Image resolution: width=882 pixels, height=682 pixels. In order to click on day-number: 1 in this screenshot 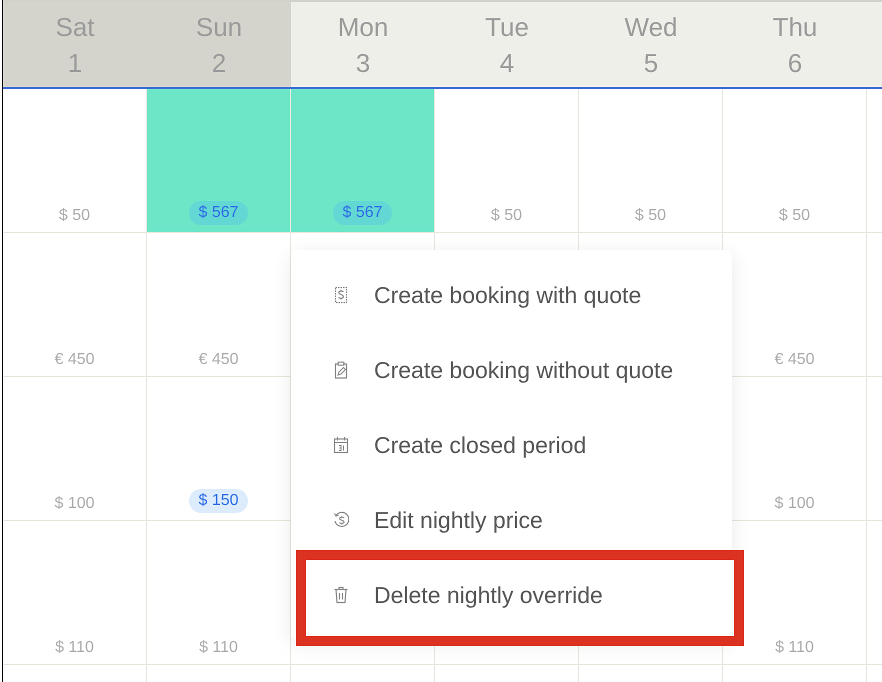, I will do `click(75, 63)`.